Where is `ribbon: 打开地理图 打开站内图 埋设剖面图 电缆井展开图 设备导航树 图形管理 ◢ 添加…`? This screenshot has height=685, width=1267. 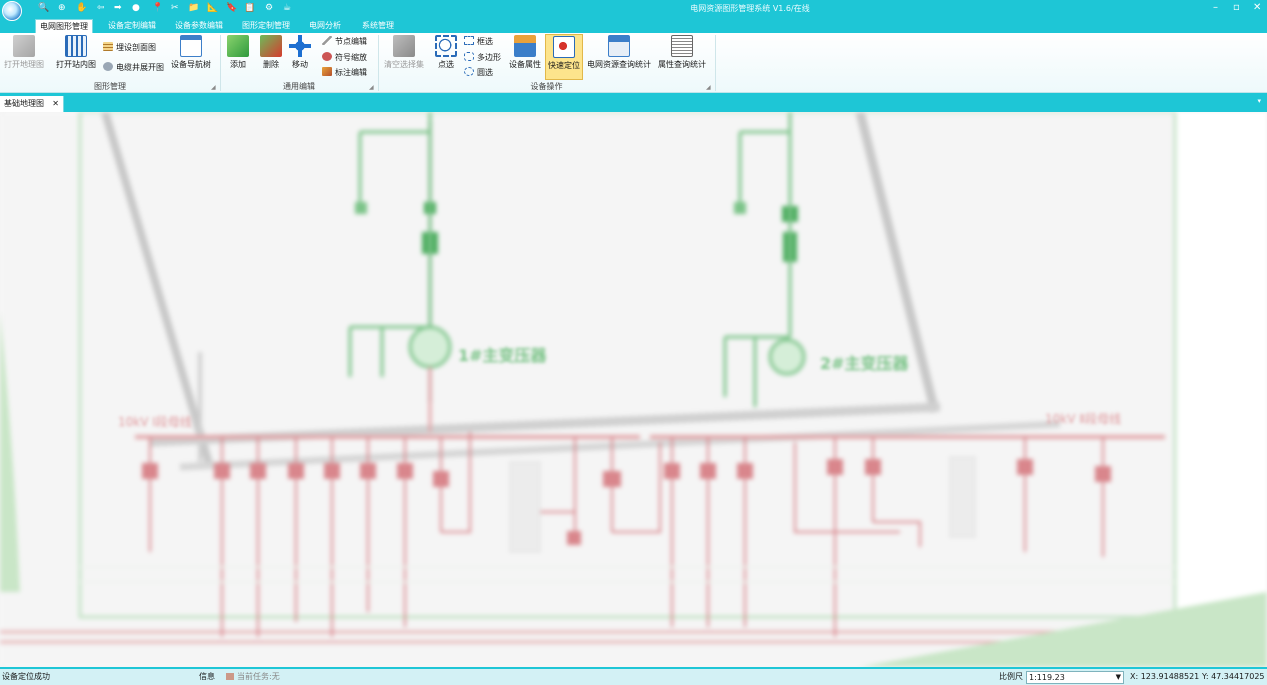 ribbon: 打开地理图 打开站内图 埋设剖面图 电缆井展开图 设备导航树 图形管理 ◢ 添加… is located at coordinates (633, 63).